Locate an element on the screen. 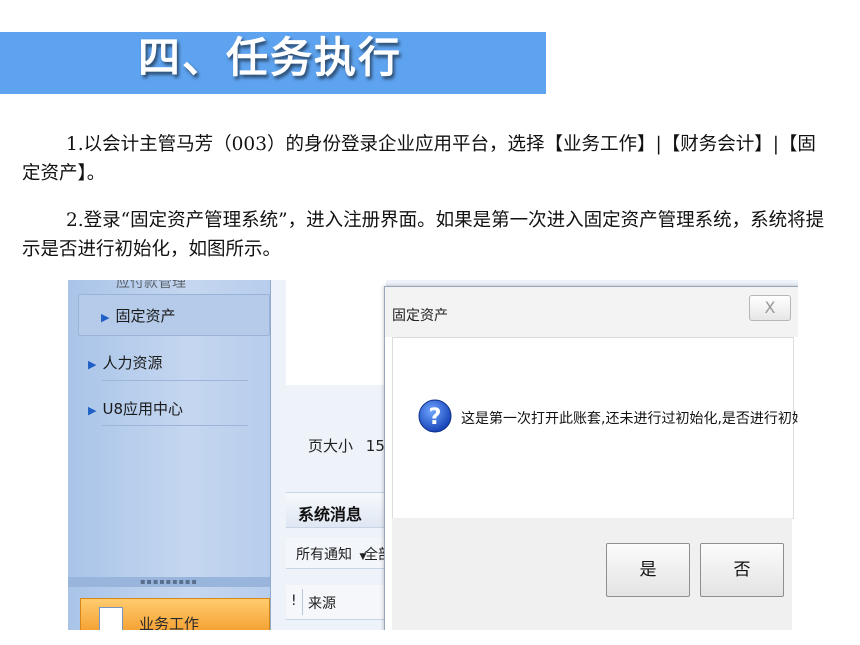 This screenshot has width=860, height=645. column-flag: ! is located at coordinates (294, 601).